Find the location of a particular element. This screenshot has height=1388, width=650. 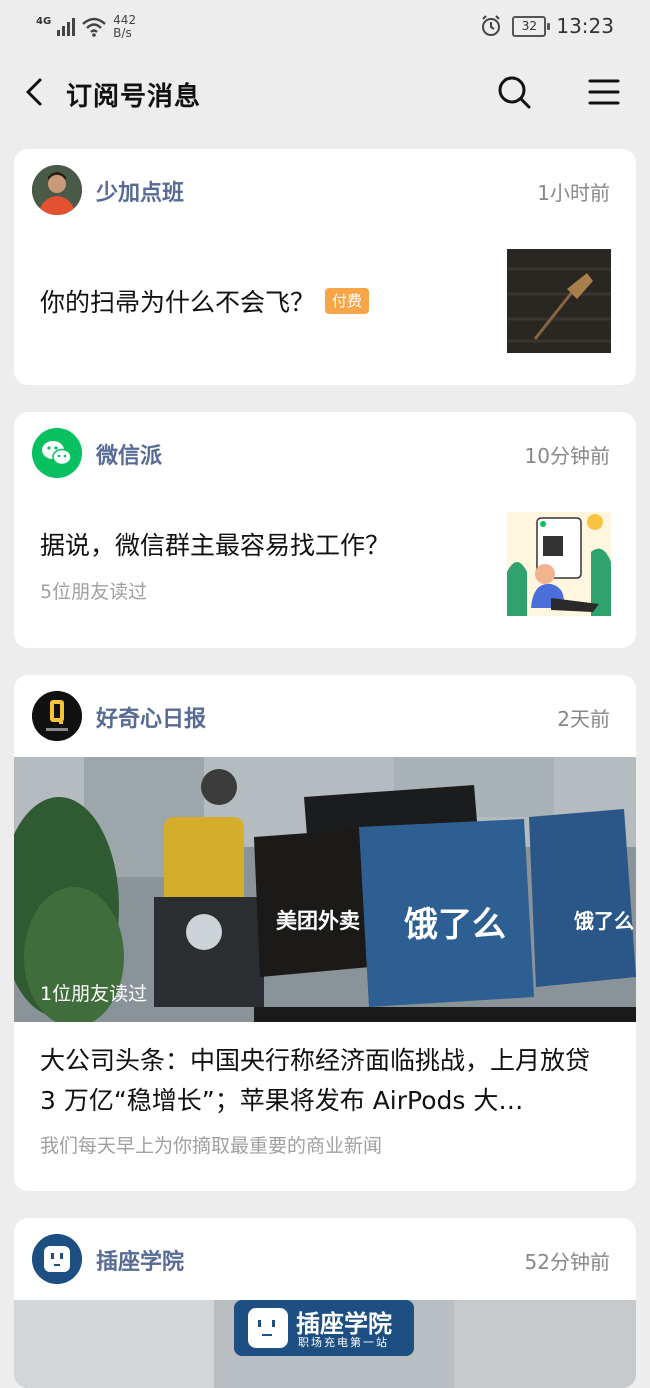

broom-image is located at coordinates (559, 301).